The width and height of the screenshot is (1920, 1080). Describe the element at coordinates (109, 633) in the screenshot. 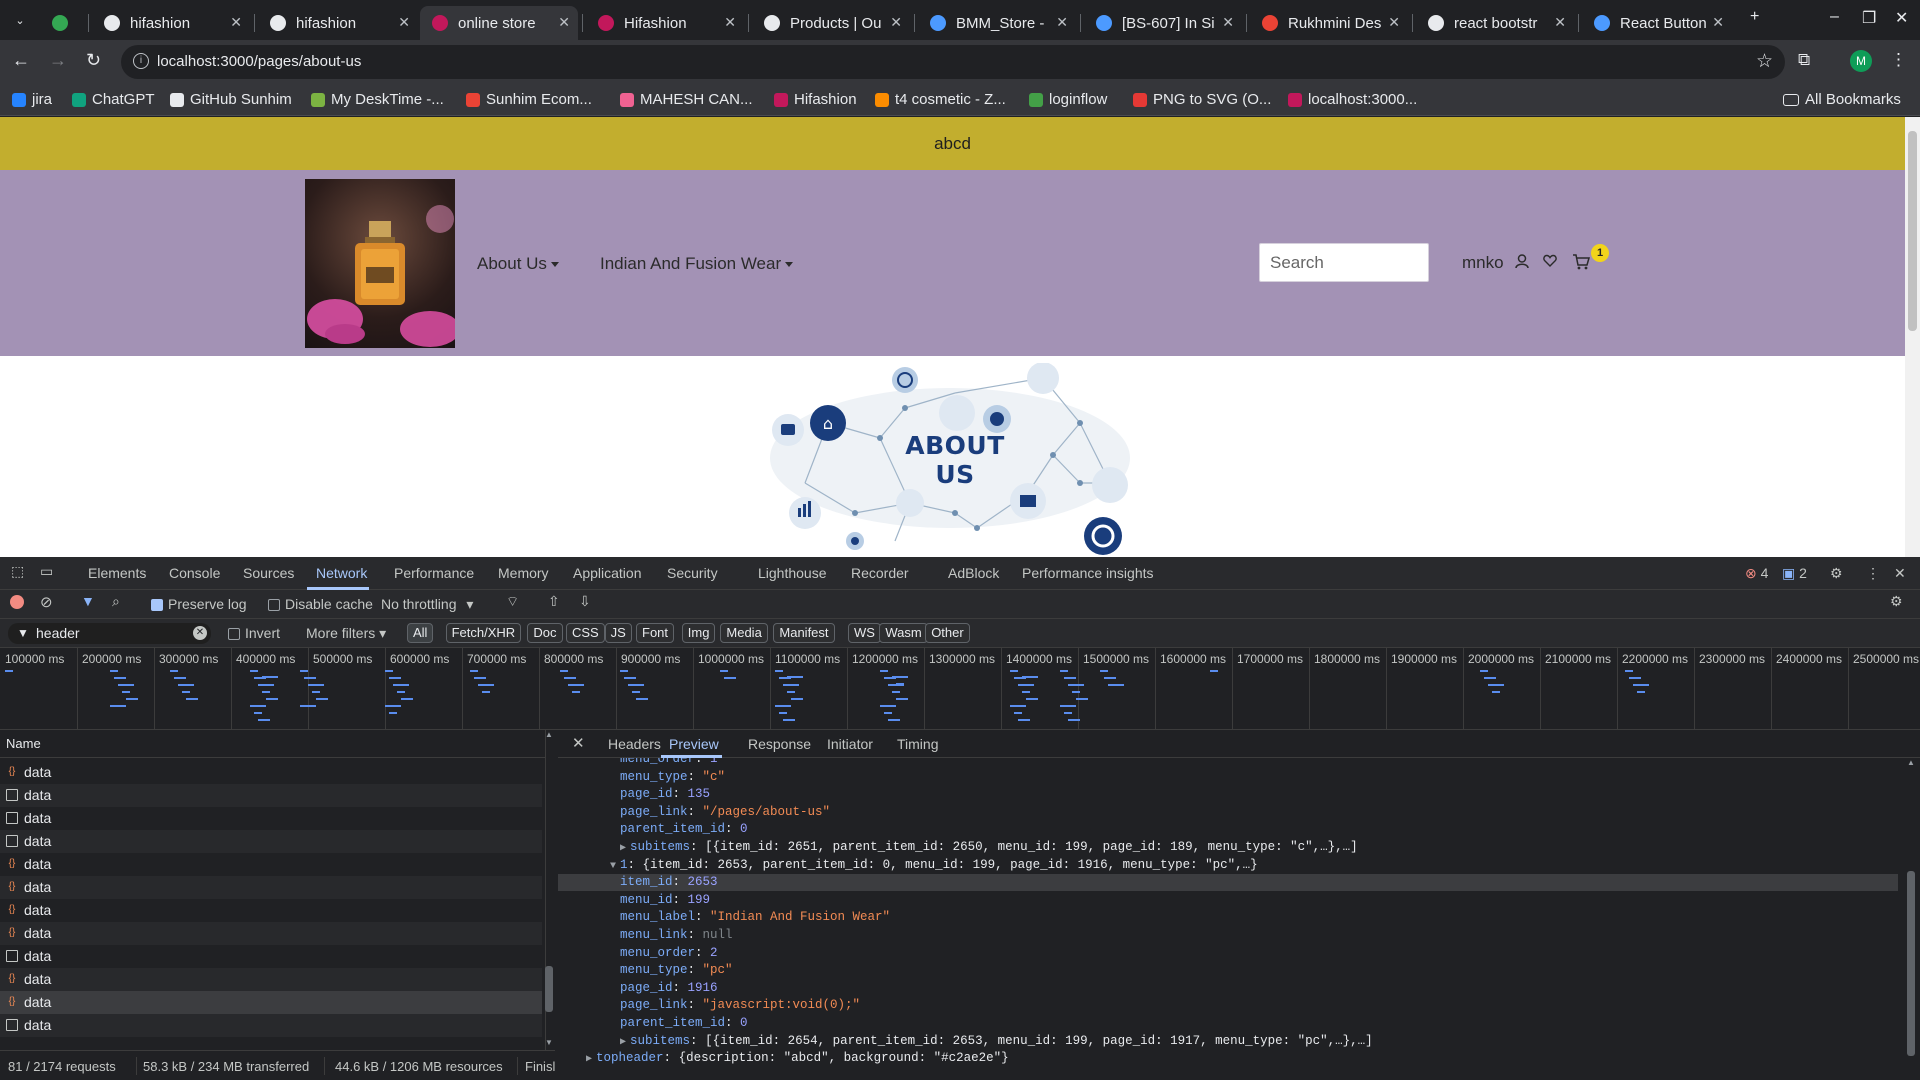

I see `filter-input: ▼ header ✕` at that location.